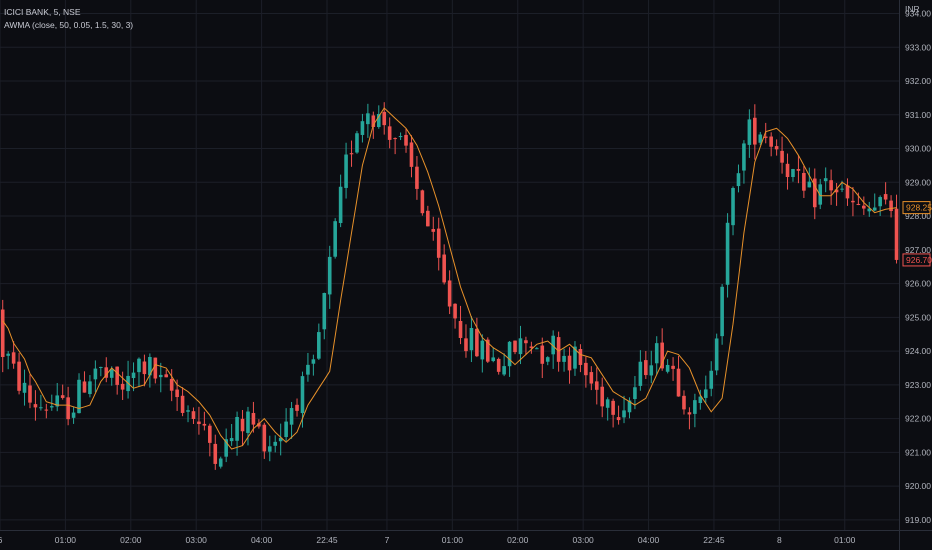 This screenshot has height=550, width=932. I want to click on y-tick-label: 919.00, so click(918, 520).